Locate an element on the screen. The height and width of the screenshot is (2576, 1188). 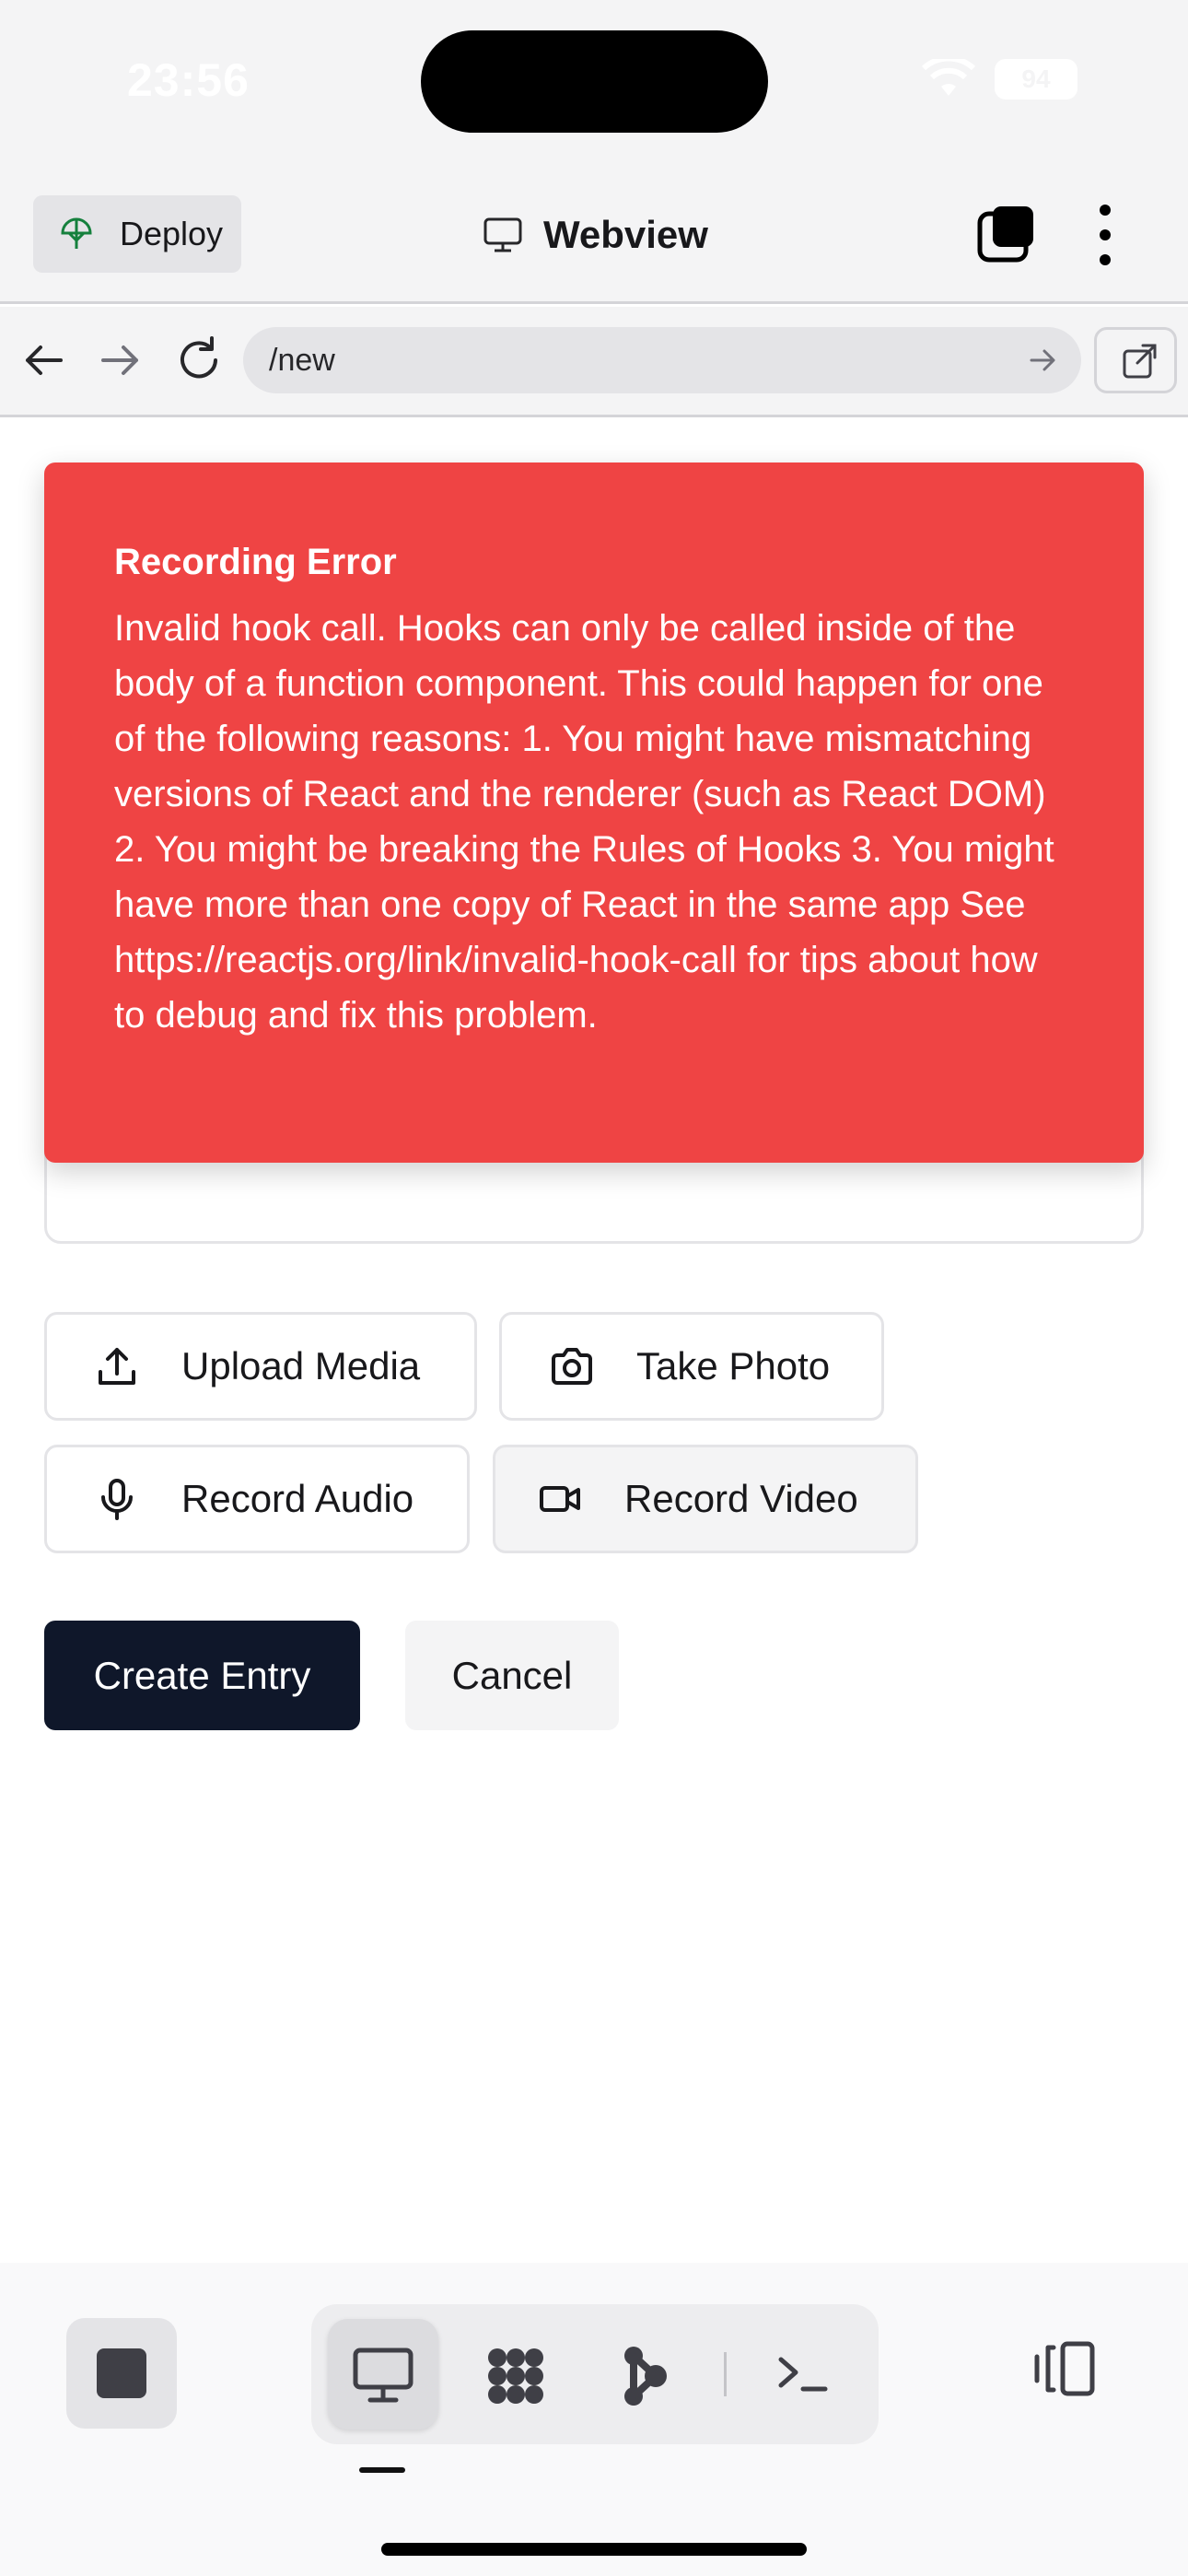
status-bar: 23:56 94 is located at coordinates (594, 87).